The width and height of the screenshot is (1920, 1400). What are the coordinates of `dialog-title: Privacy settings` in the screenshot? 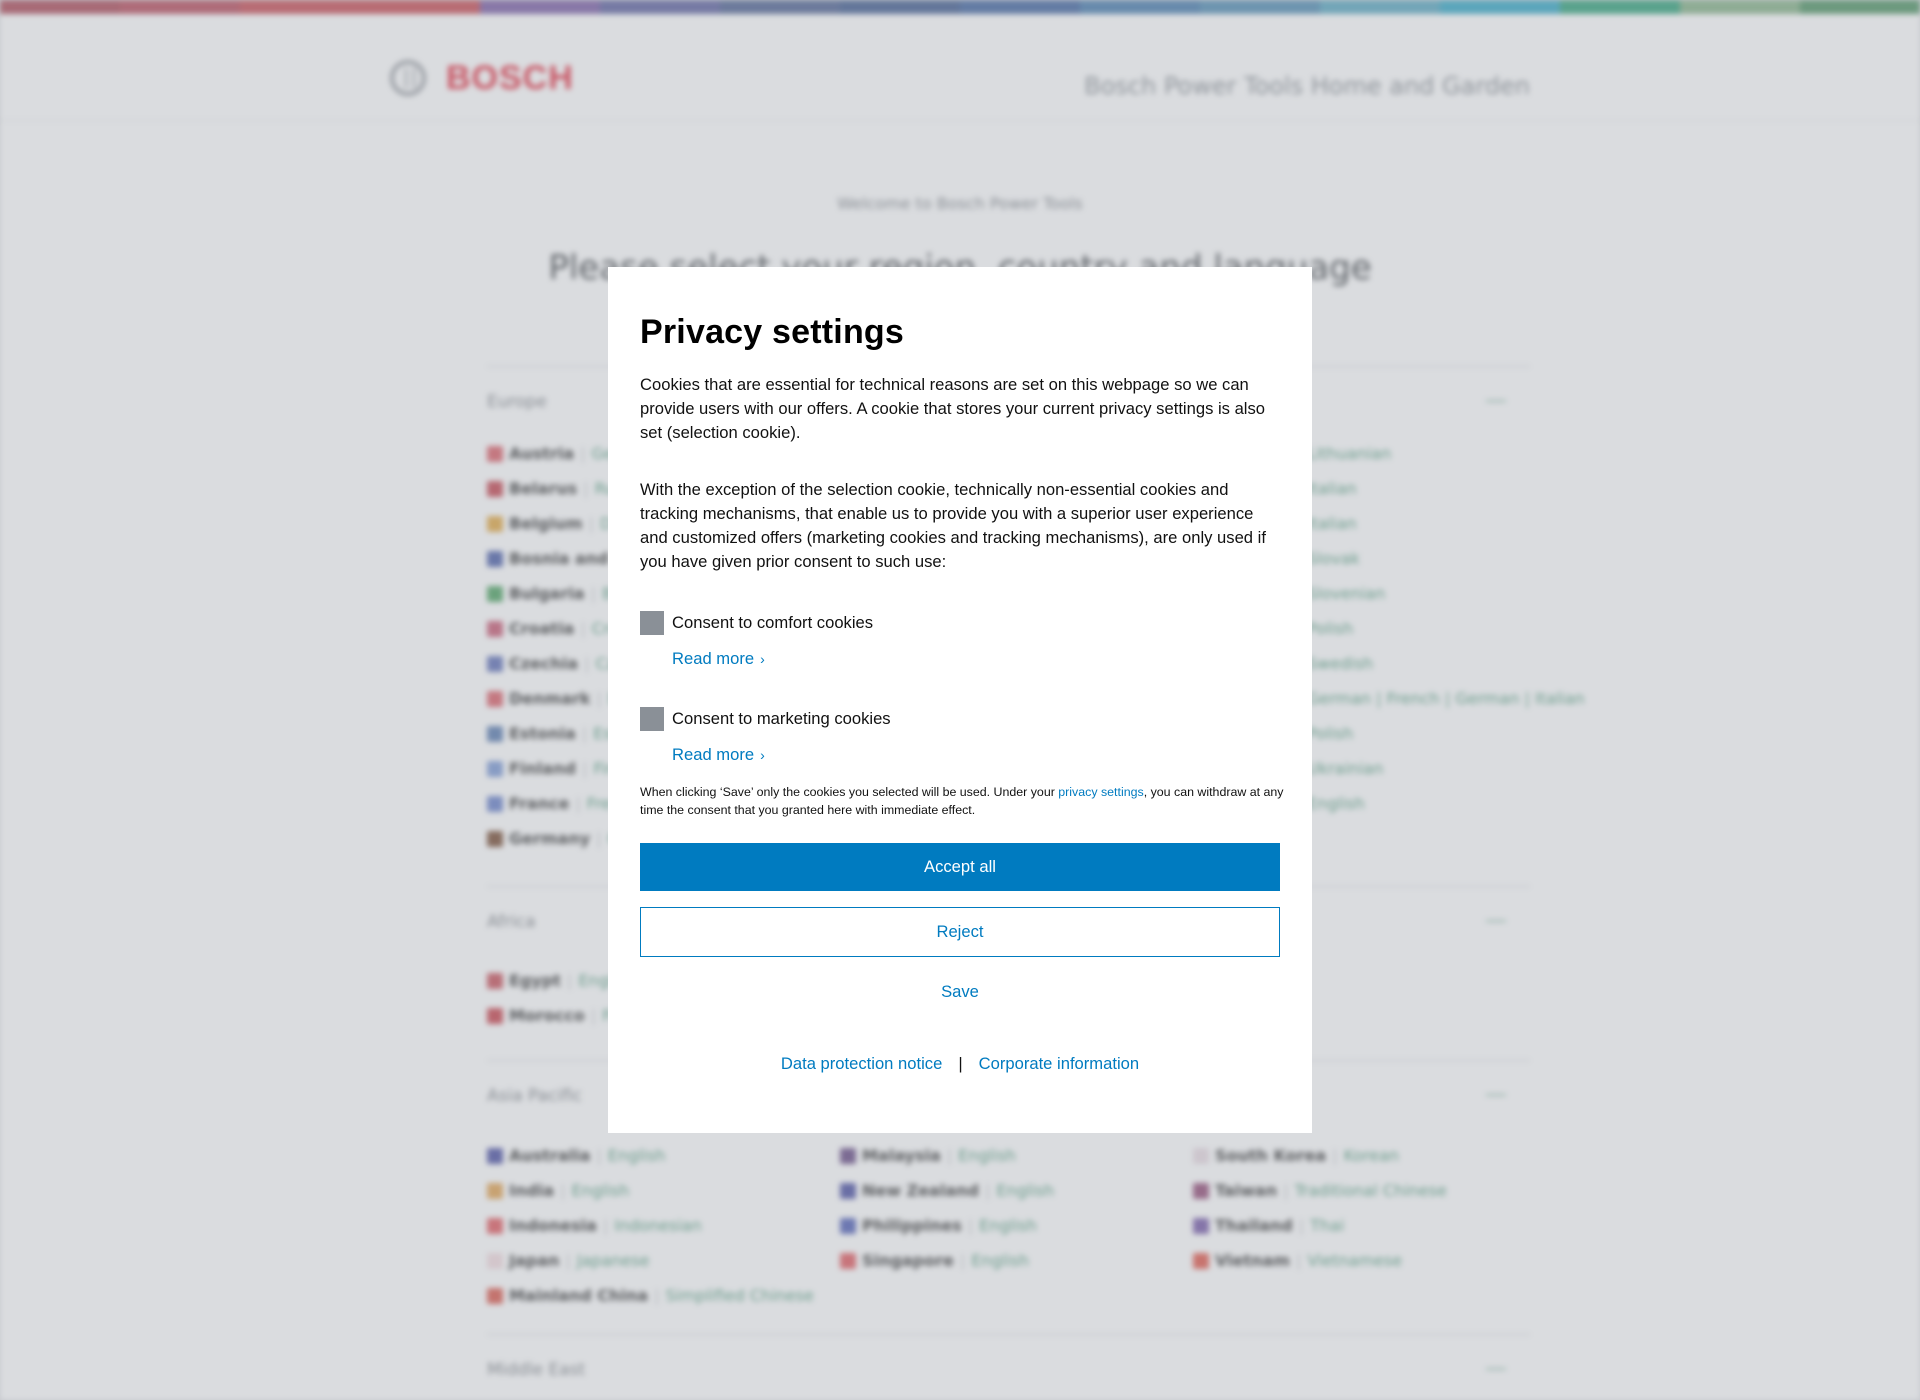 It's located at (772, 332).